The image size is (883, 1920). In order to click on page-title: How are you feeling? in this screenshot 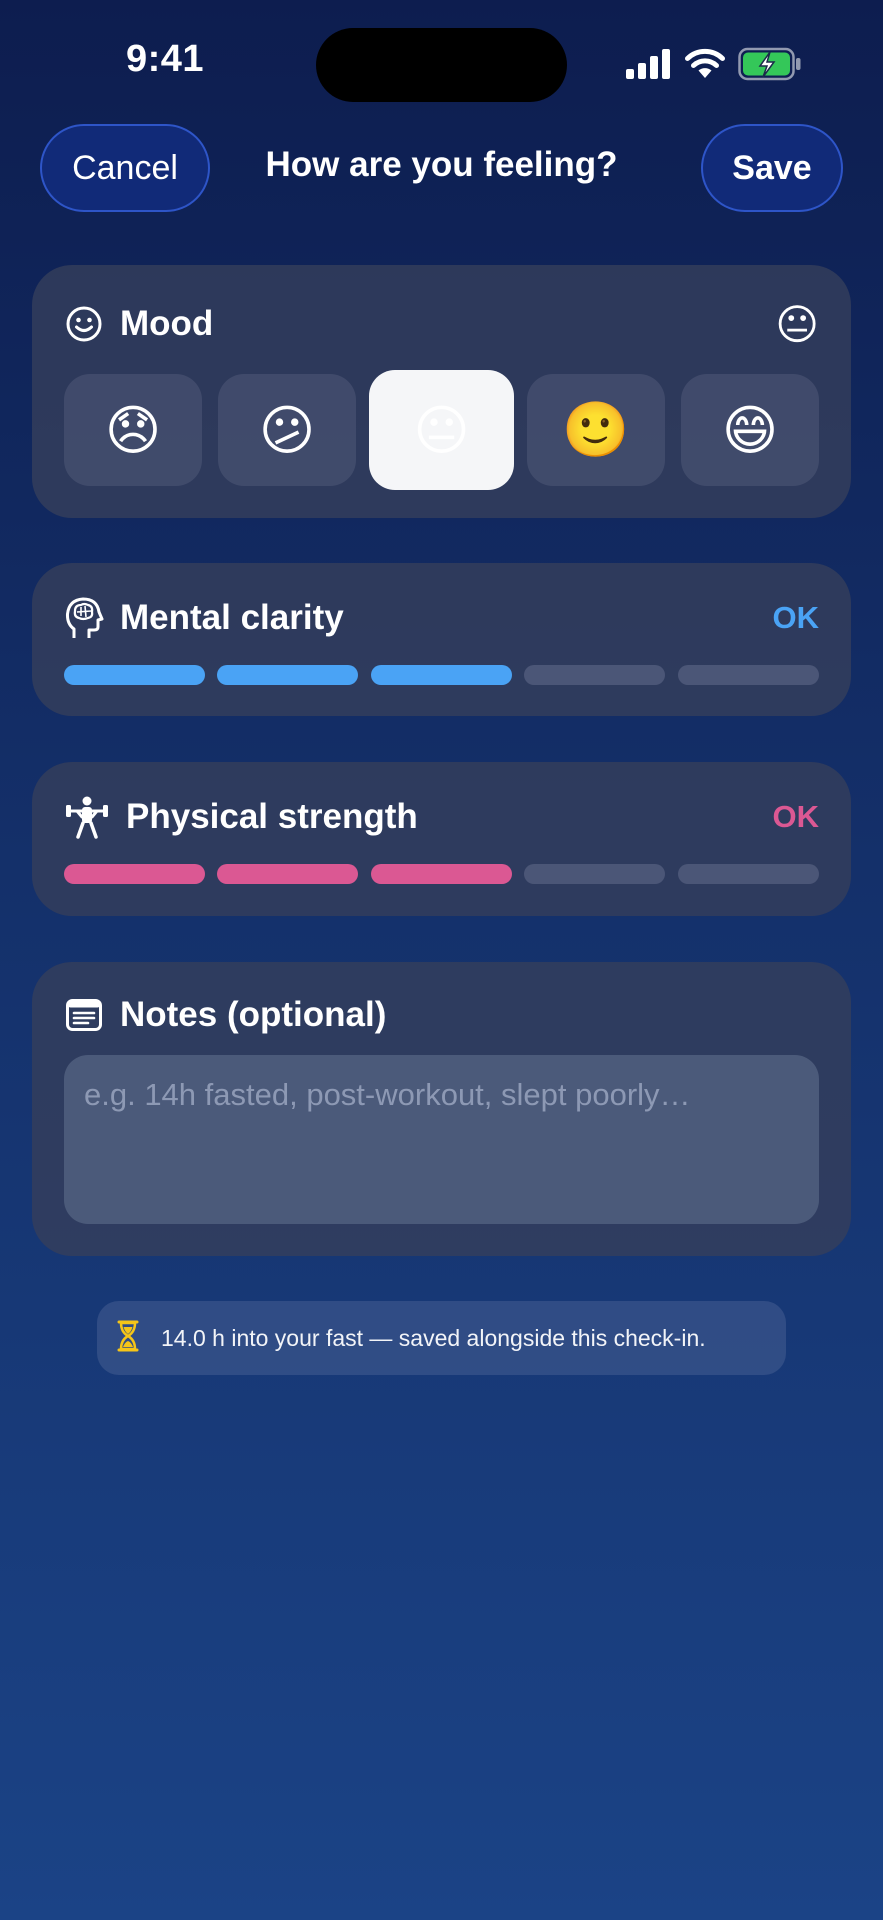, I will do `click(441, 164)`.